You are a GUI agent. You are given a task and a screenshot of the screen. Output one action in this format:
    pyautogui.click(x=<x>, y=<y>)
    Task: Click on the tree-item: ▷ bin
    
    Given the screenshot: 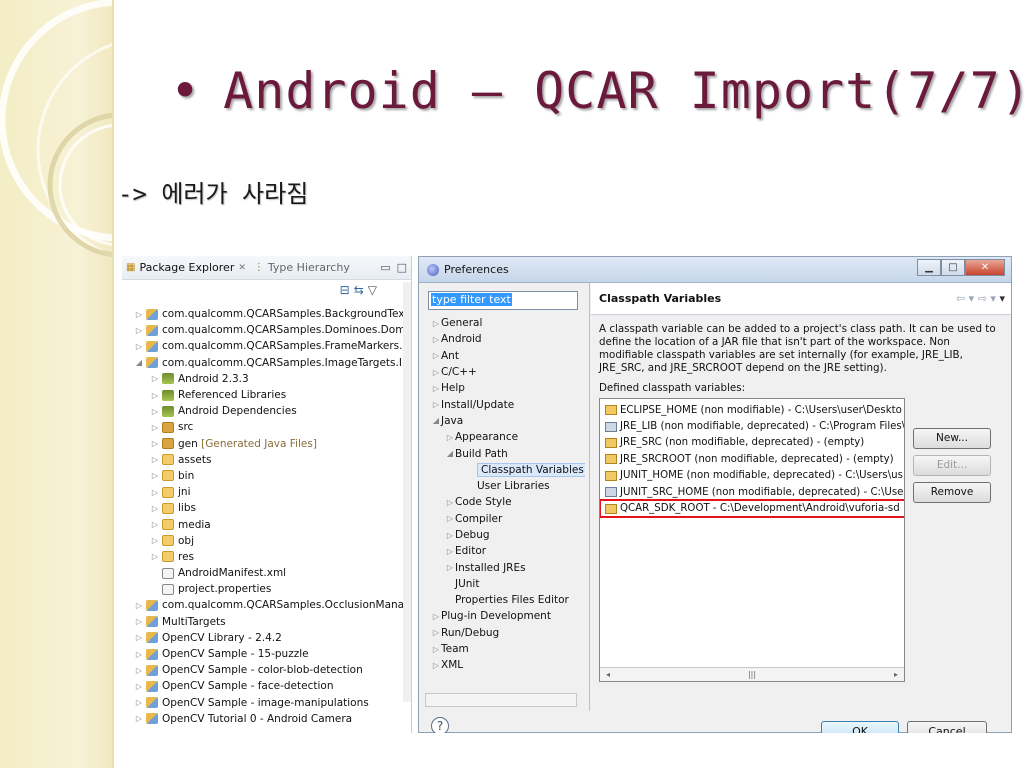 What is the action you would take?
    pyautogui.click(x=263, y=476)
    